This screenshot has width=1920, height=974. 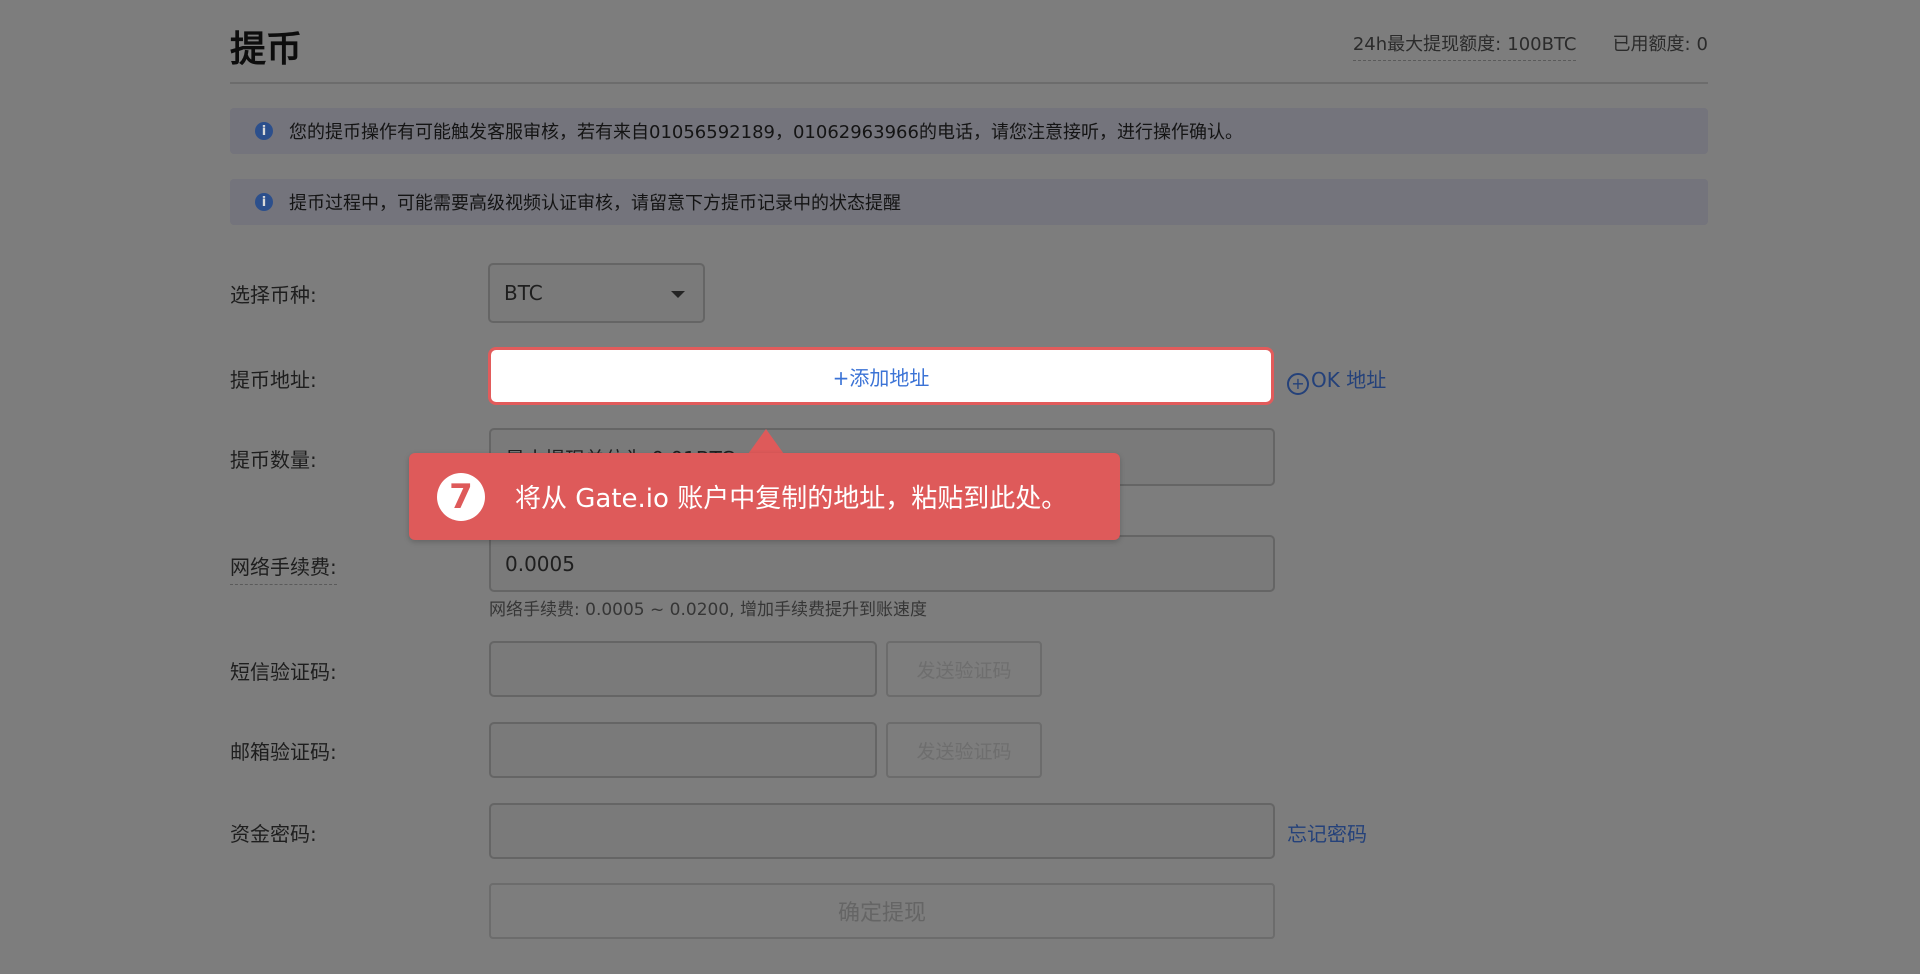 What do you see at coordinates (273, 380) in the screenshot?
I see `address-label: 提币地址:` at bounding box center [273, 380].